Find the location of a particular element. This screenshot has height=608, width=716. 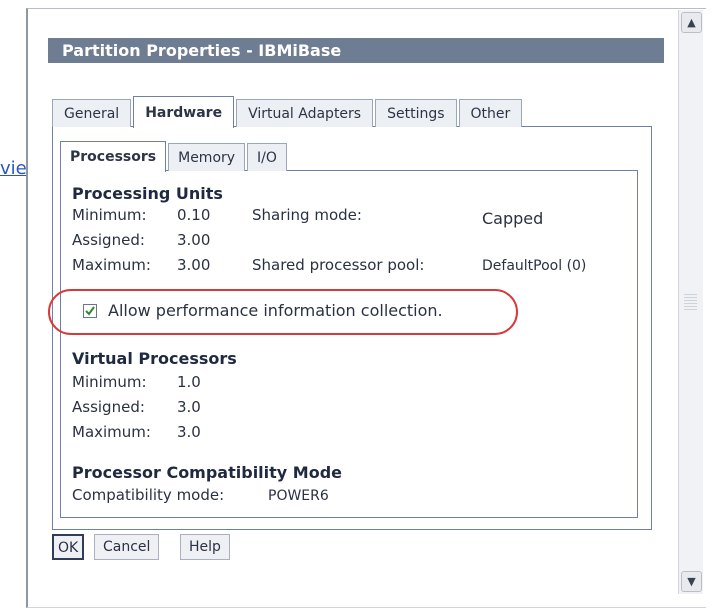

cancel-button: Cancel is located at coordinates (127, 547).